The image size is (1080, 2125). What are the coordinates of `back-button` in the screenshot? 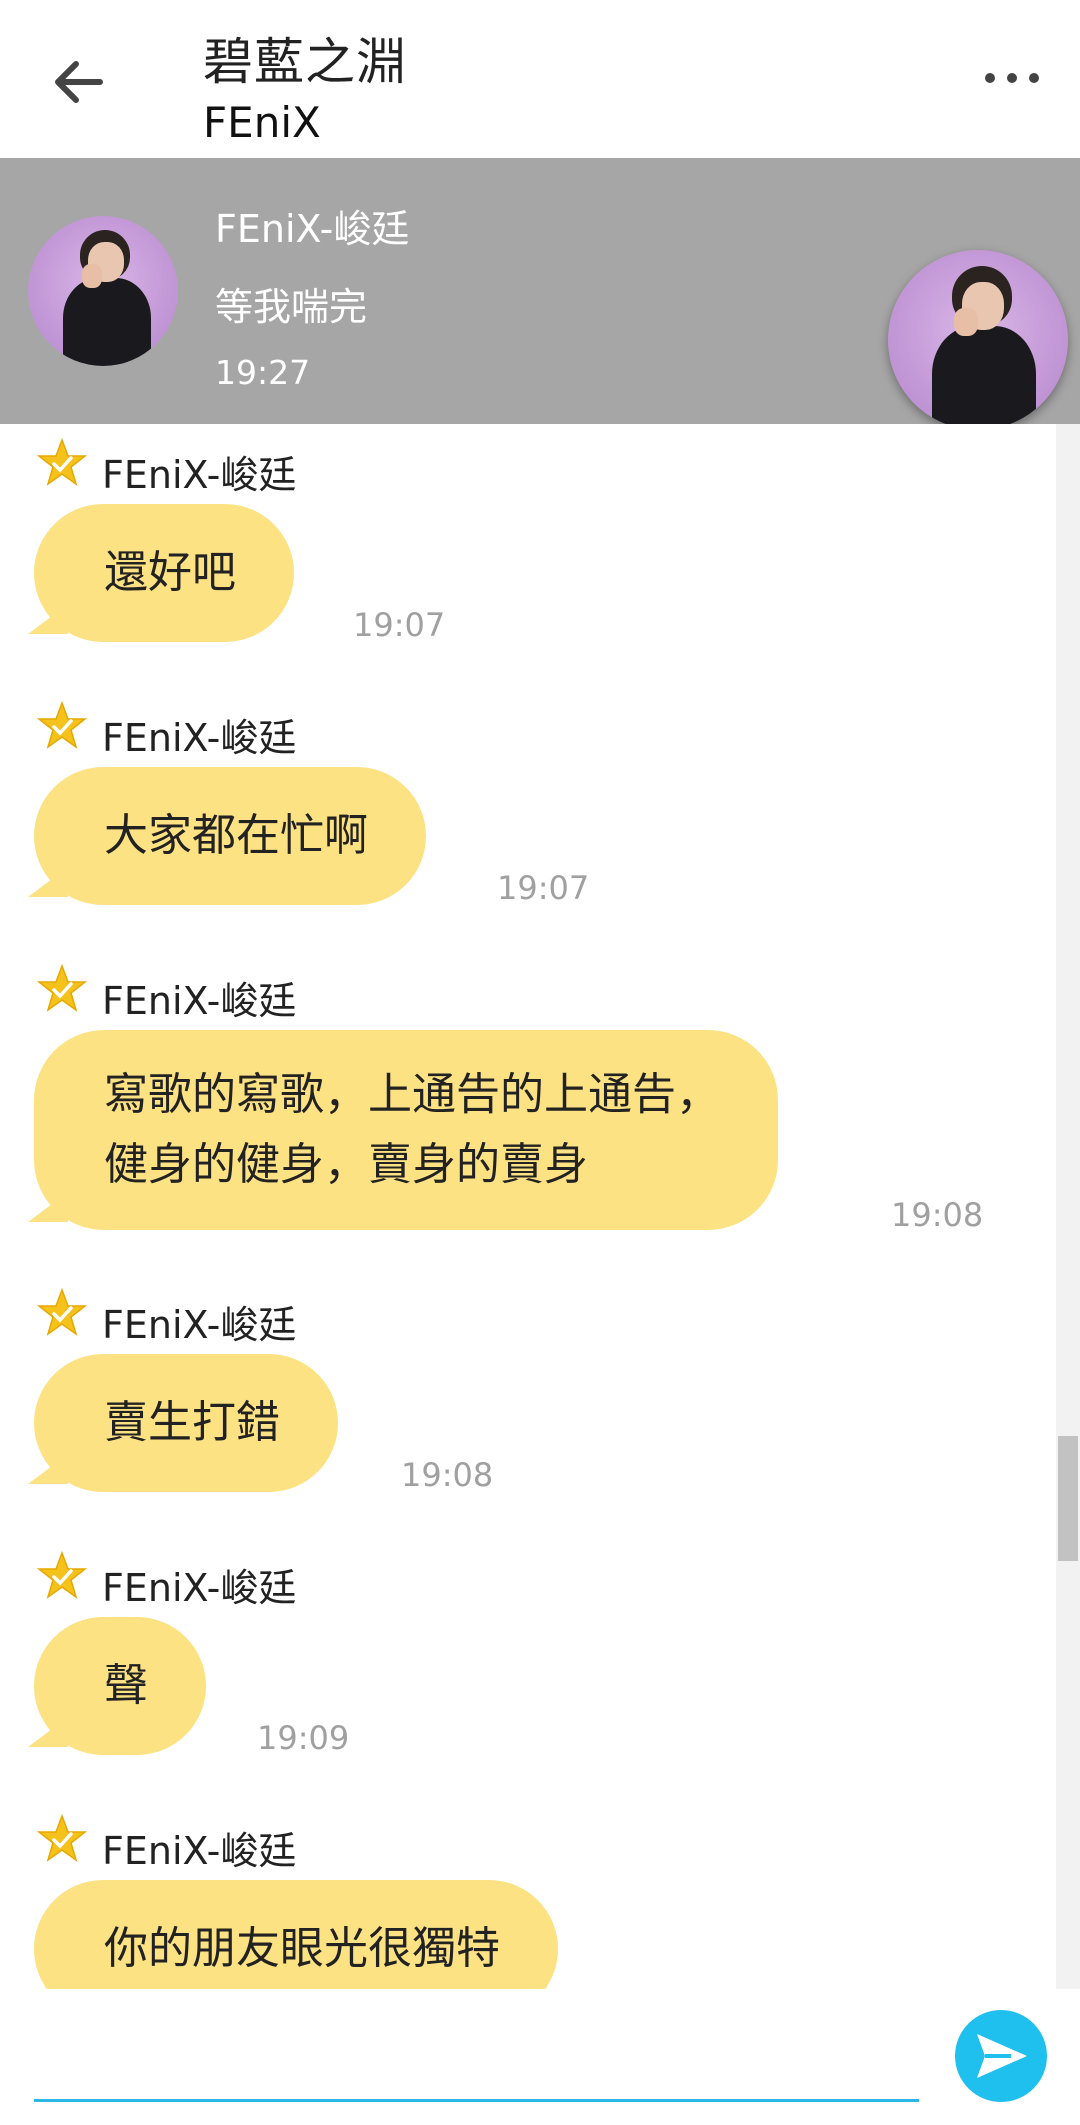 It's located at (80, 82).